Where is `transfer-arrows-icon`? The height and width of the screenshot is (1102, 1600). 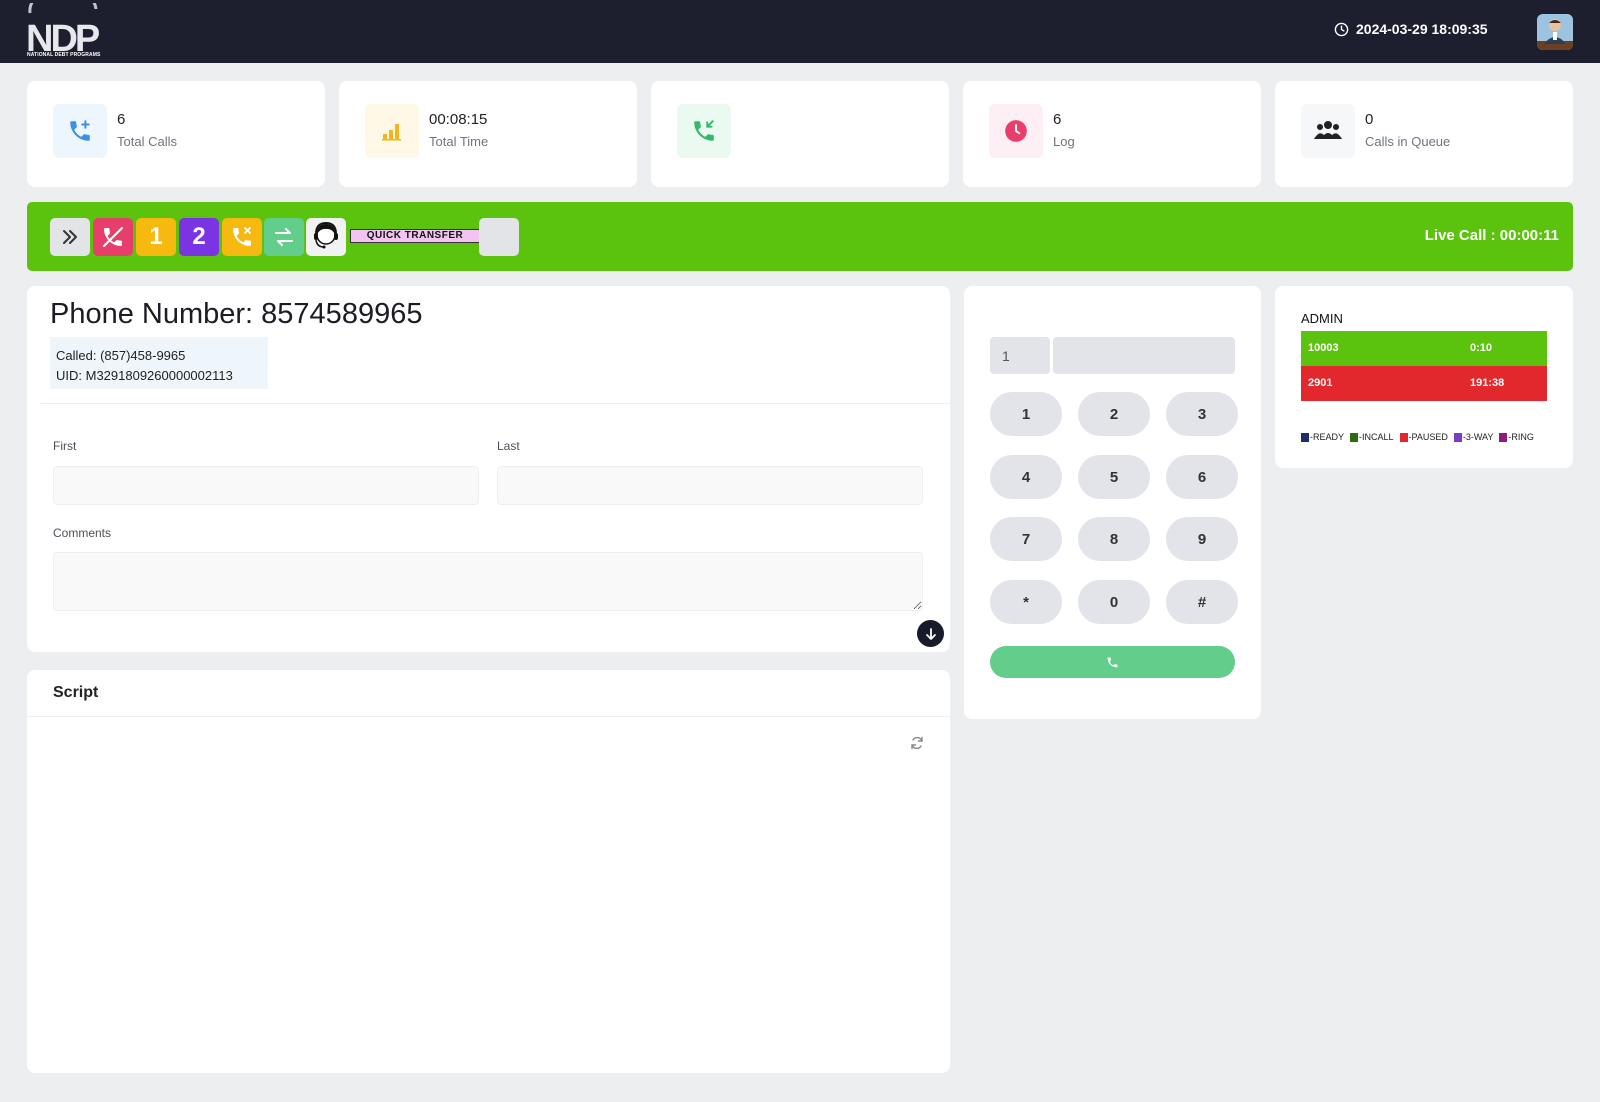
transfer-arrows-icon is located at coordinates (284, 237).